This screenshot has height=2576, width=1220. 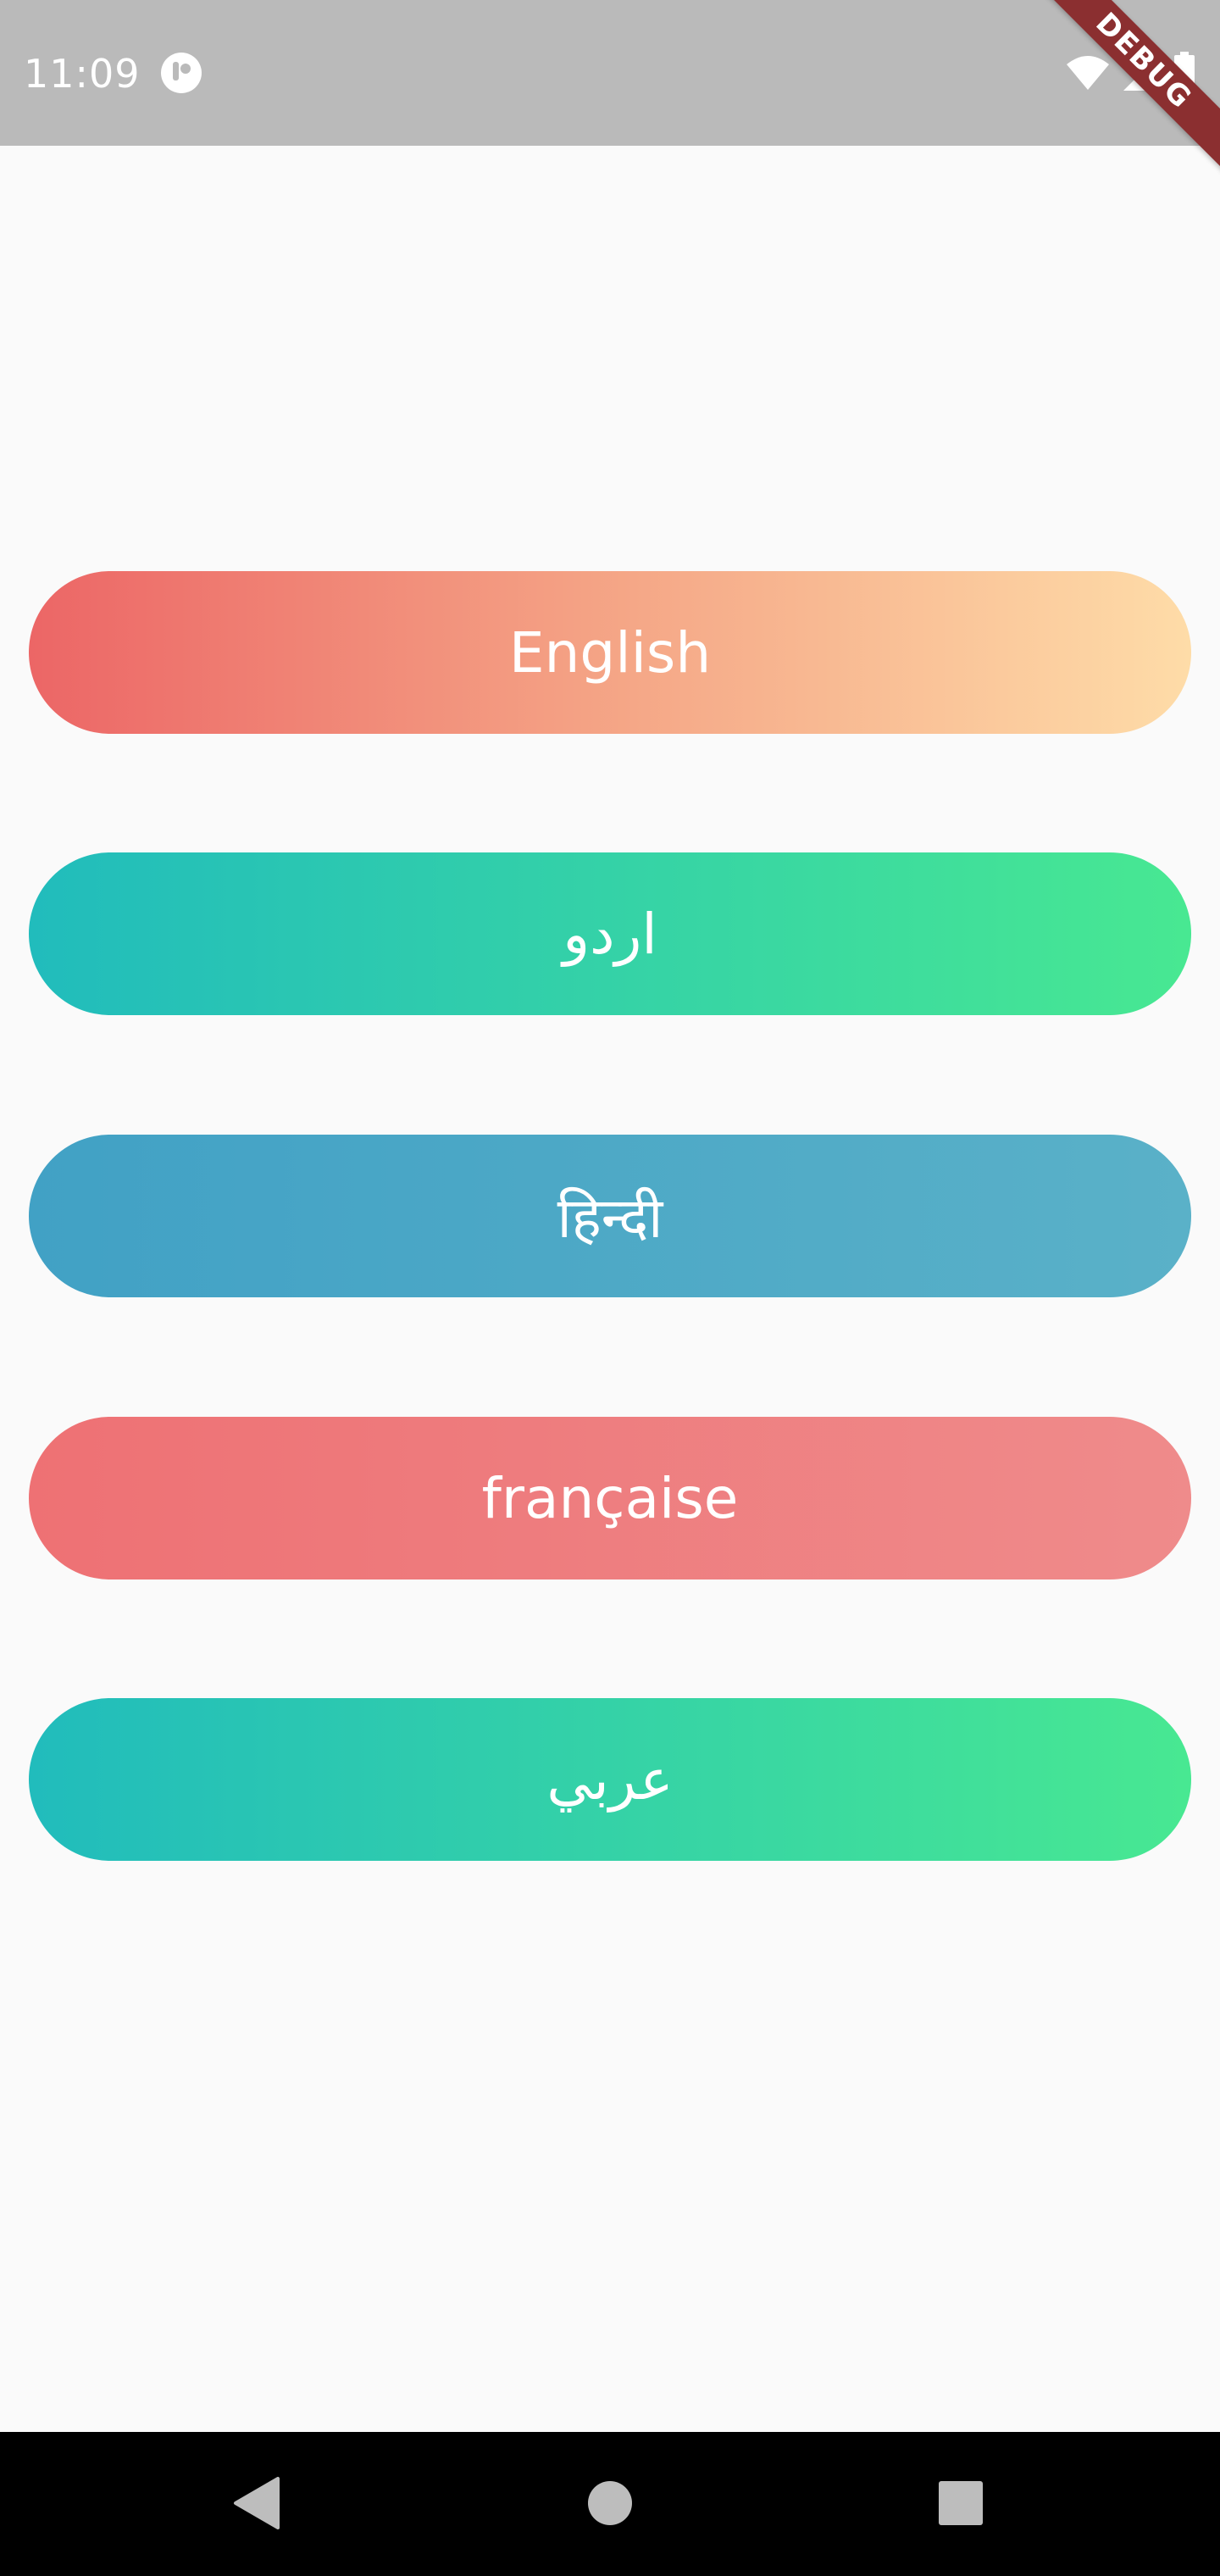 I want to click on status-time: 11:09, so click(x=82, y=74).